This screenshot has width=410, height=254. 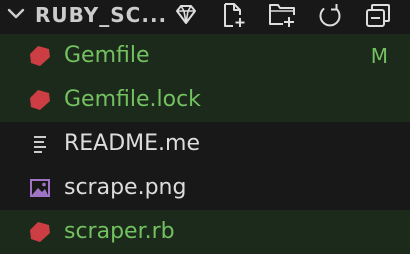 I want to click on gem-icon, so click(x=186, y=15).